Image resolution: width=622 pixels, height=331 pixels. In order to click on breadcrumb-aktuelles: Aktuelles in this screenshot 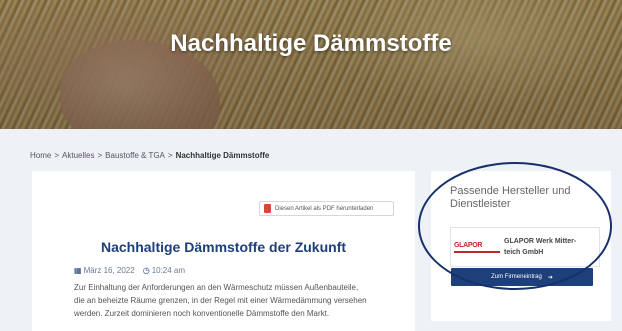, I will do `click(78, 155)`.